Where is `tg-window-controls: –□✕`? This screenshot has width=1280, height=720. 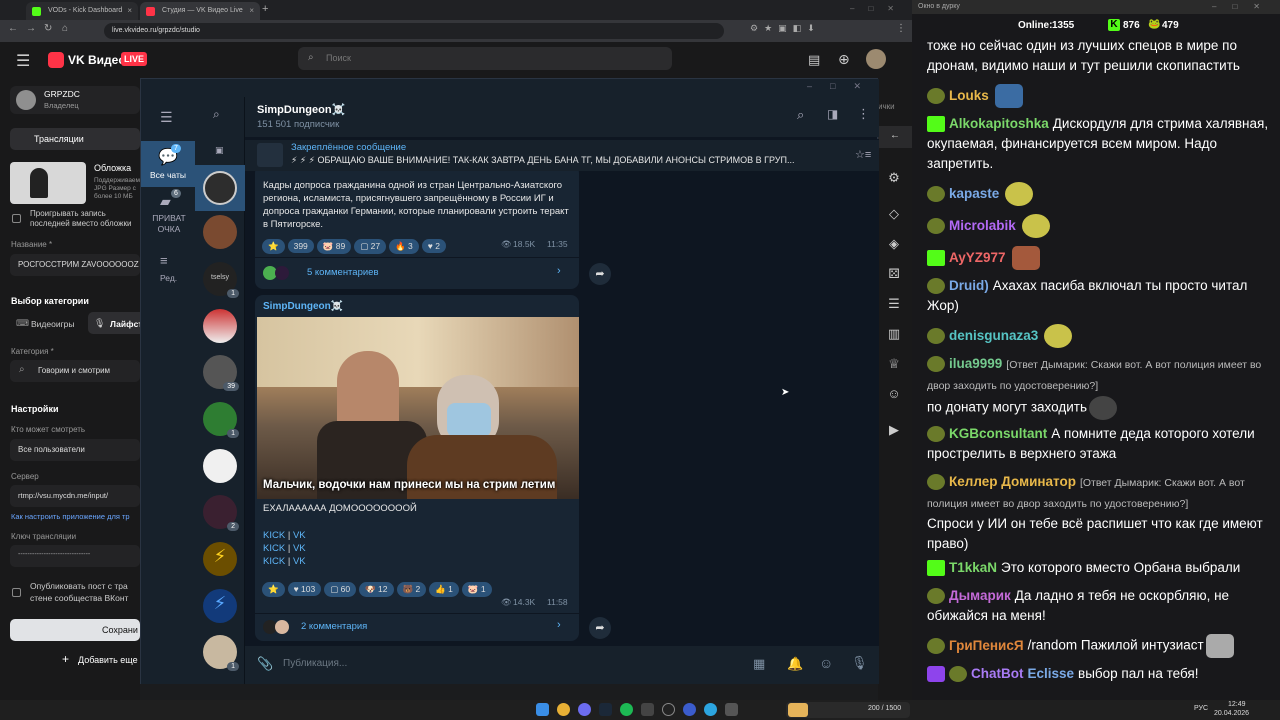
tg-window-controls: –□✕ is located at coordinates (843, 86).